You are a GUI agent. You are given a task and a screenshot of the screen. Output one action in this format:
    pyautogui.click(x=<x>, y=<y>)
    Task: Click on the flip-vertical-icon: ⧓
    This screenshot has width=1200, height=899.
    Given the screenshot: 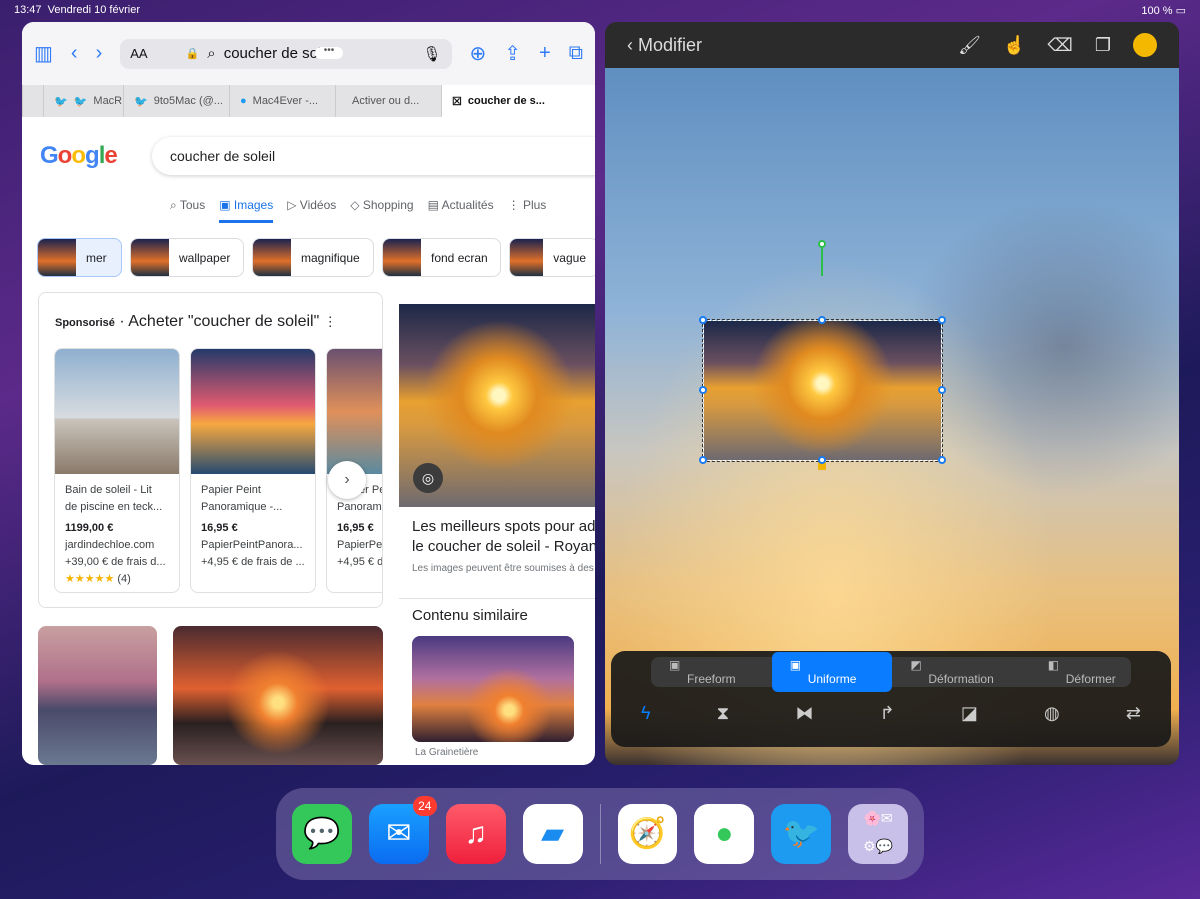 What is the action you would take?
    pyautogui.click(x=804, y=713)
    